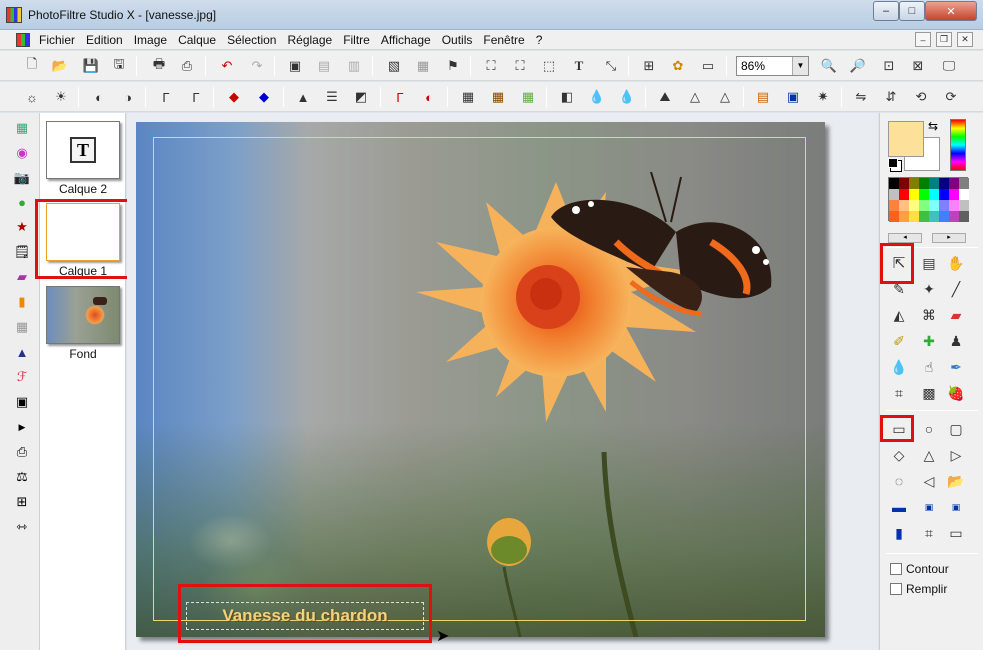  Describe the element at coordinates (858, 66) in the screenshot. I see `zoom-out-icon: 🔎` at that location.